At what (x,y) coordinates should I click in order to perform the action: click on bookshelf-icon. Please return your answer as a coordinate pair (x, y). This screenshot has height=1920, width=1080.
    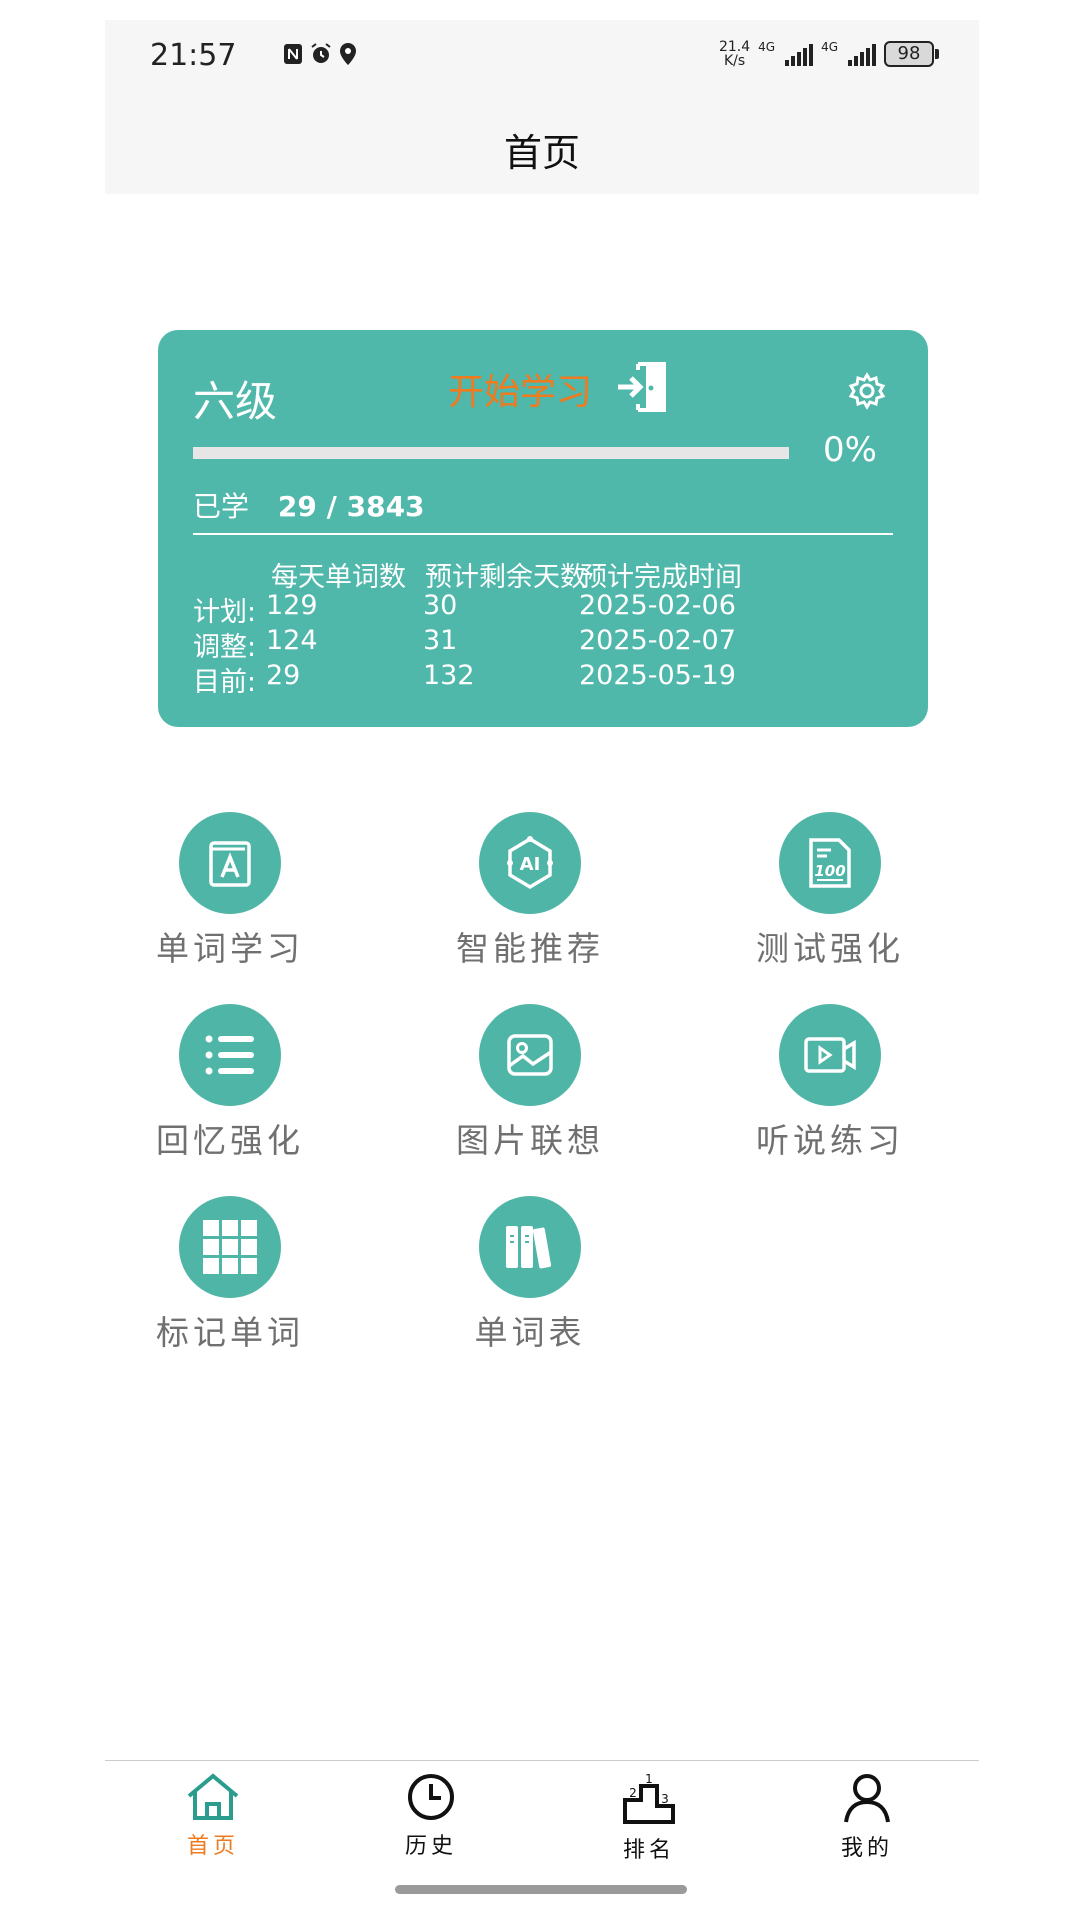
    Looking at the image, I should click on (530, 1247).